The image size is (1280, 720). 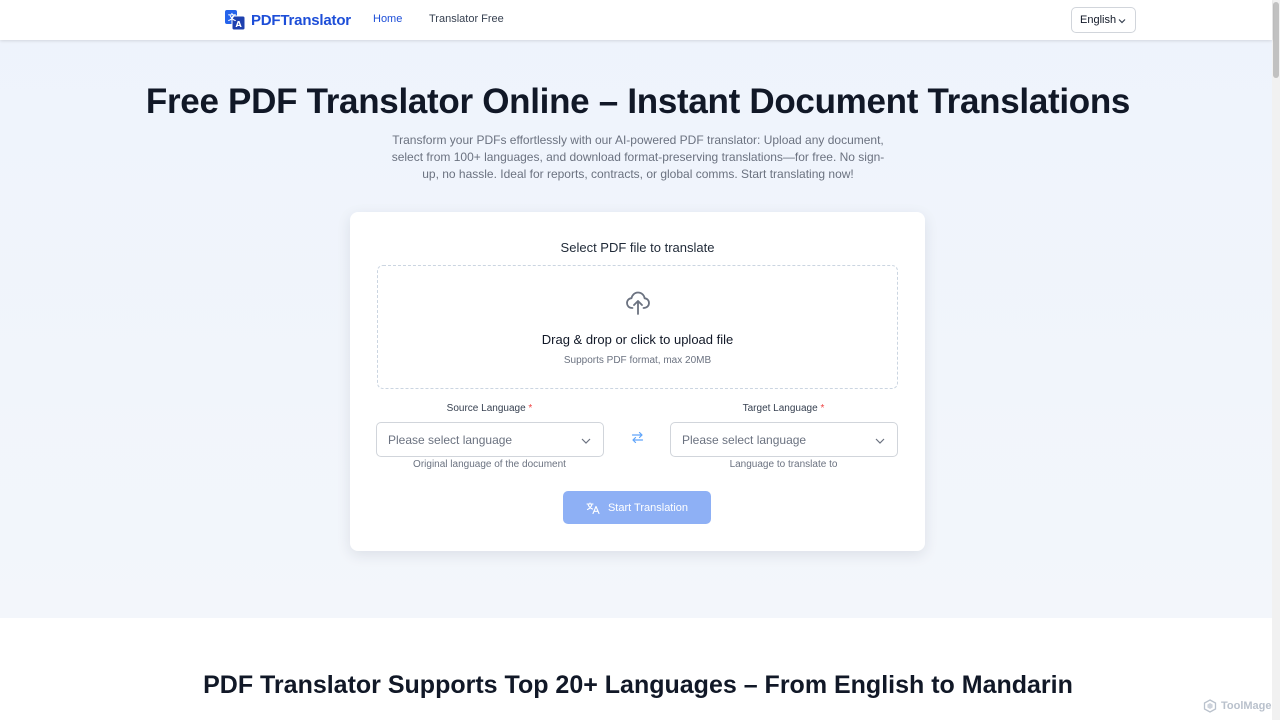 What do you see at coordinates (593, 507) in the screenshot?
I see `translate-icon` at bounding box center [593, 507].